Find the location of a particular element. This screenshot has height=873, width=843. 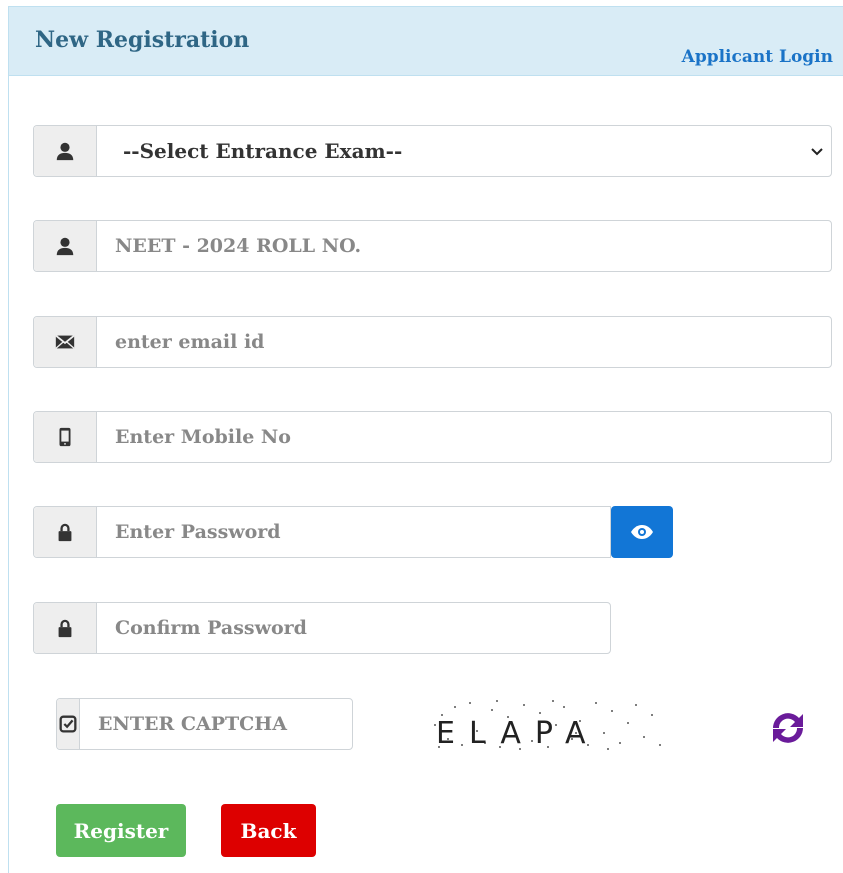

confirm-password-group is located at coordinates (322, 628).